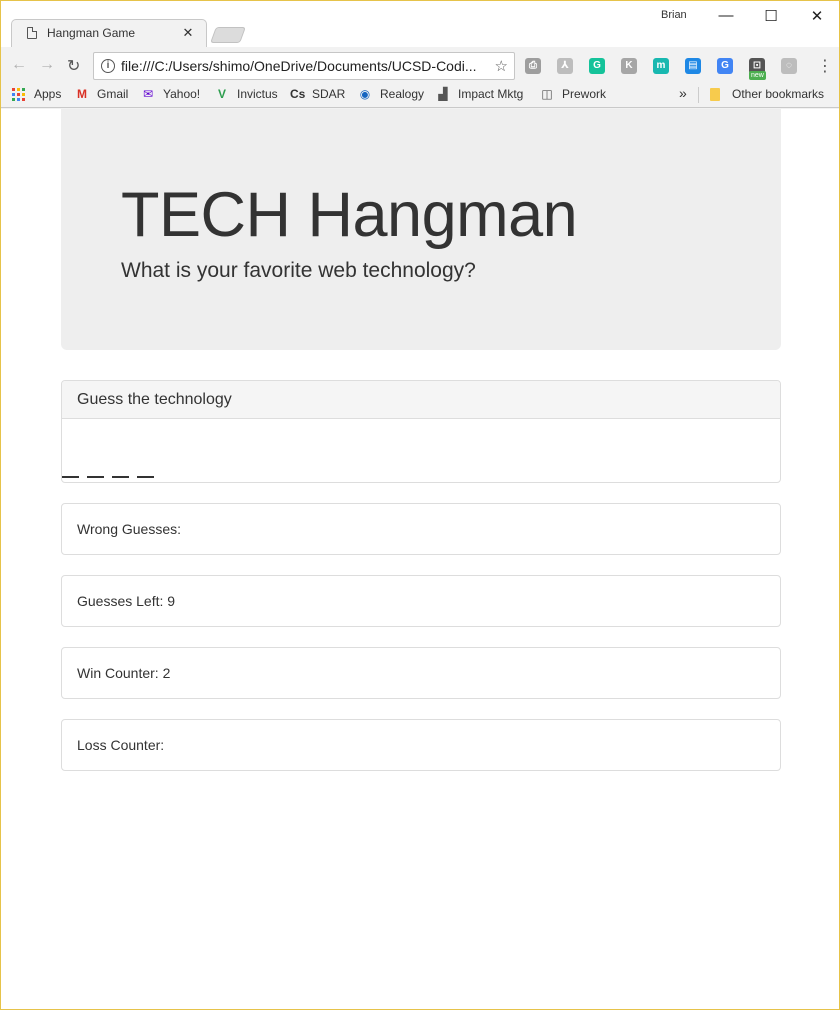 The height and width of the screenshot is (1010, 840). What do you see at coordinates (298, 94) in the screenshot?
I see `sdar-icon: Cs` at bounding box center [298, 94].